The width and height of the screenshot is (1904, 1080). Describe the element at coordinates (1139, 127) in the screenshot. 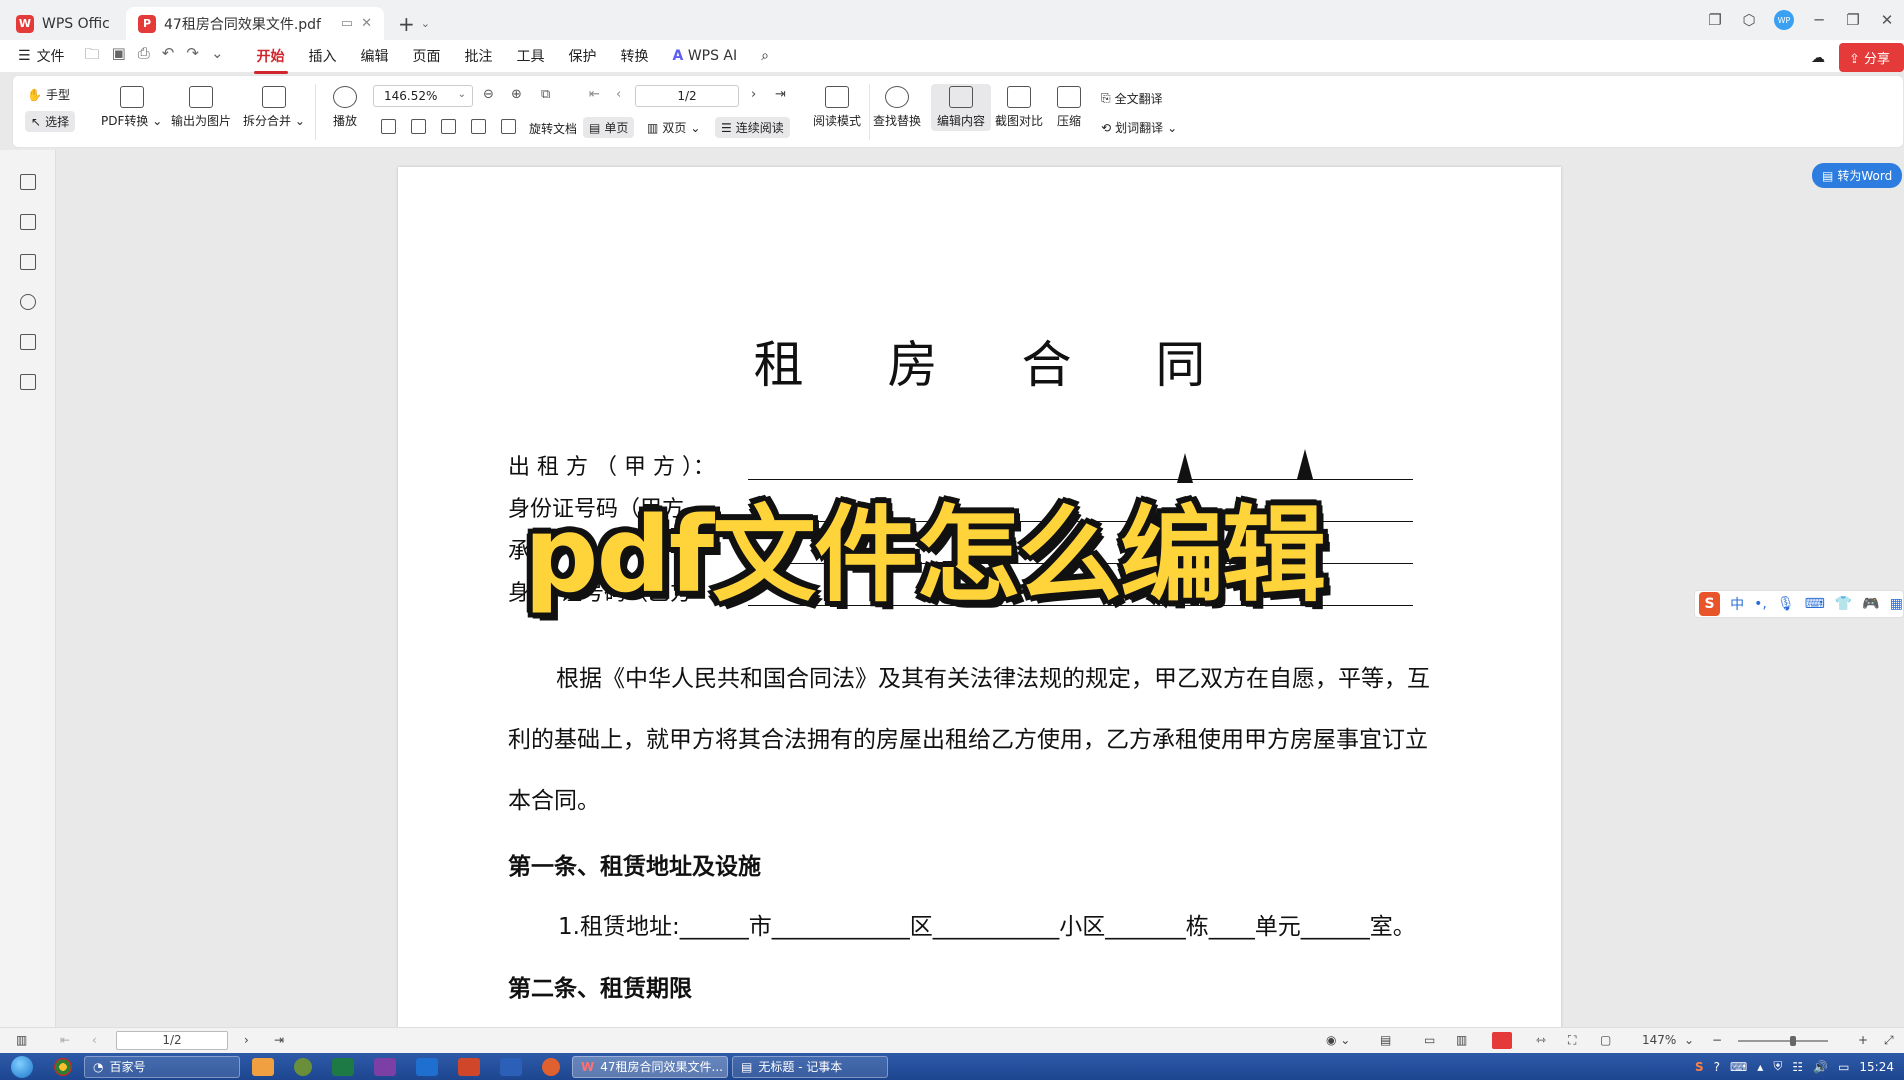

I see `word-translate-button: ⟲ 划词翻译 ⌄` at that location.